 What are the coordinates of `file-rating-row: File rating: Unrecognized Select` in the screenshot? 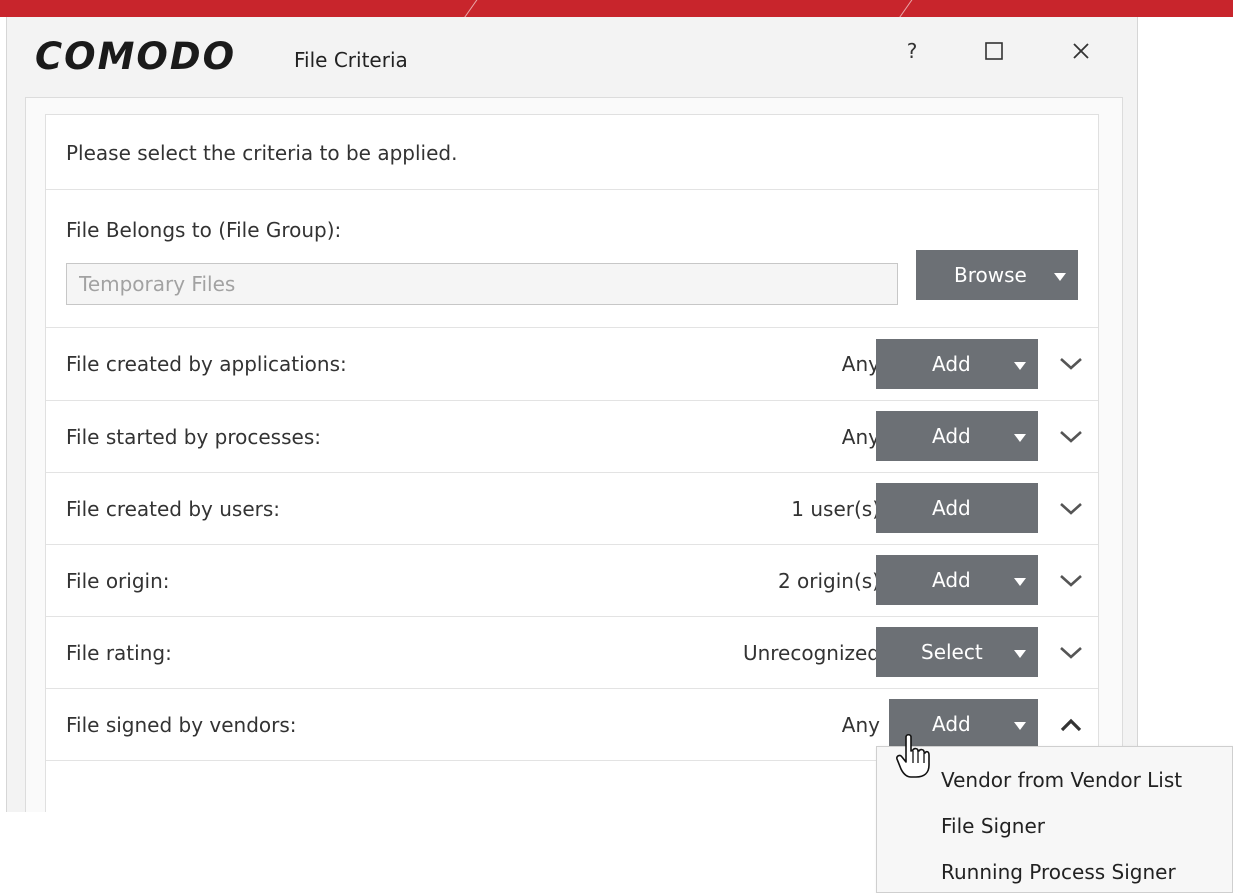 It's located at (572, 653).